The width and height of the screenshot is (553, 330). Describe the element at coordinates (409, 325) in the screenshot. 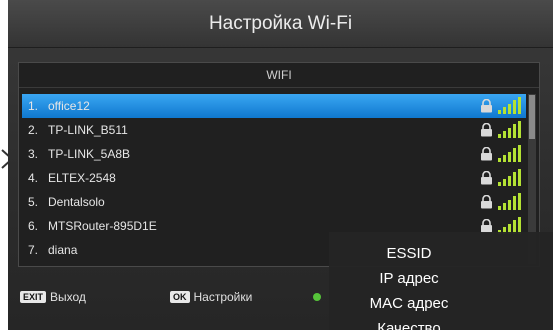

I see `menu-item-quality: Качество` at that location.